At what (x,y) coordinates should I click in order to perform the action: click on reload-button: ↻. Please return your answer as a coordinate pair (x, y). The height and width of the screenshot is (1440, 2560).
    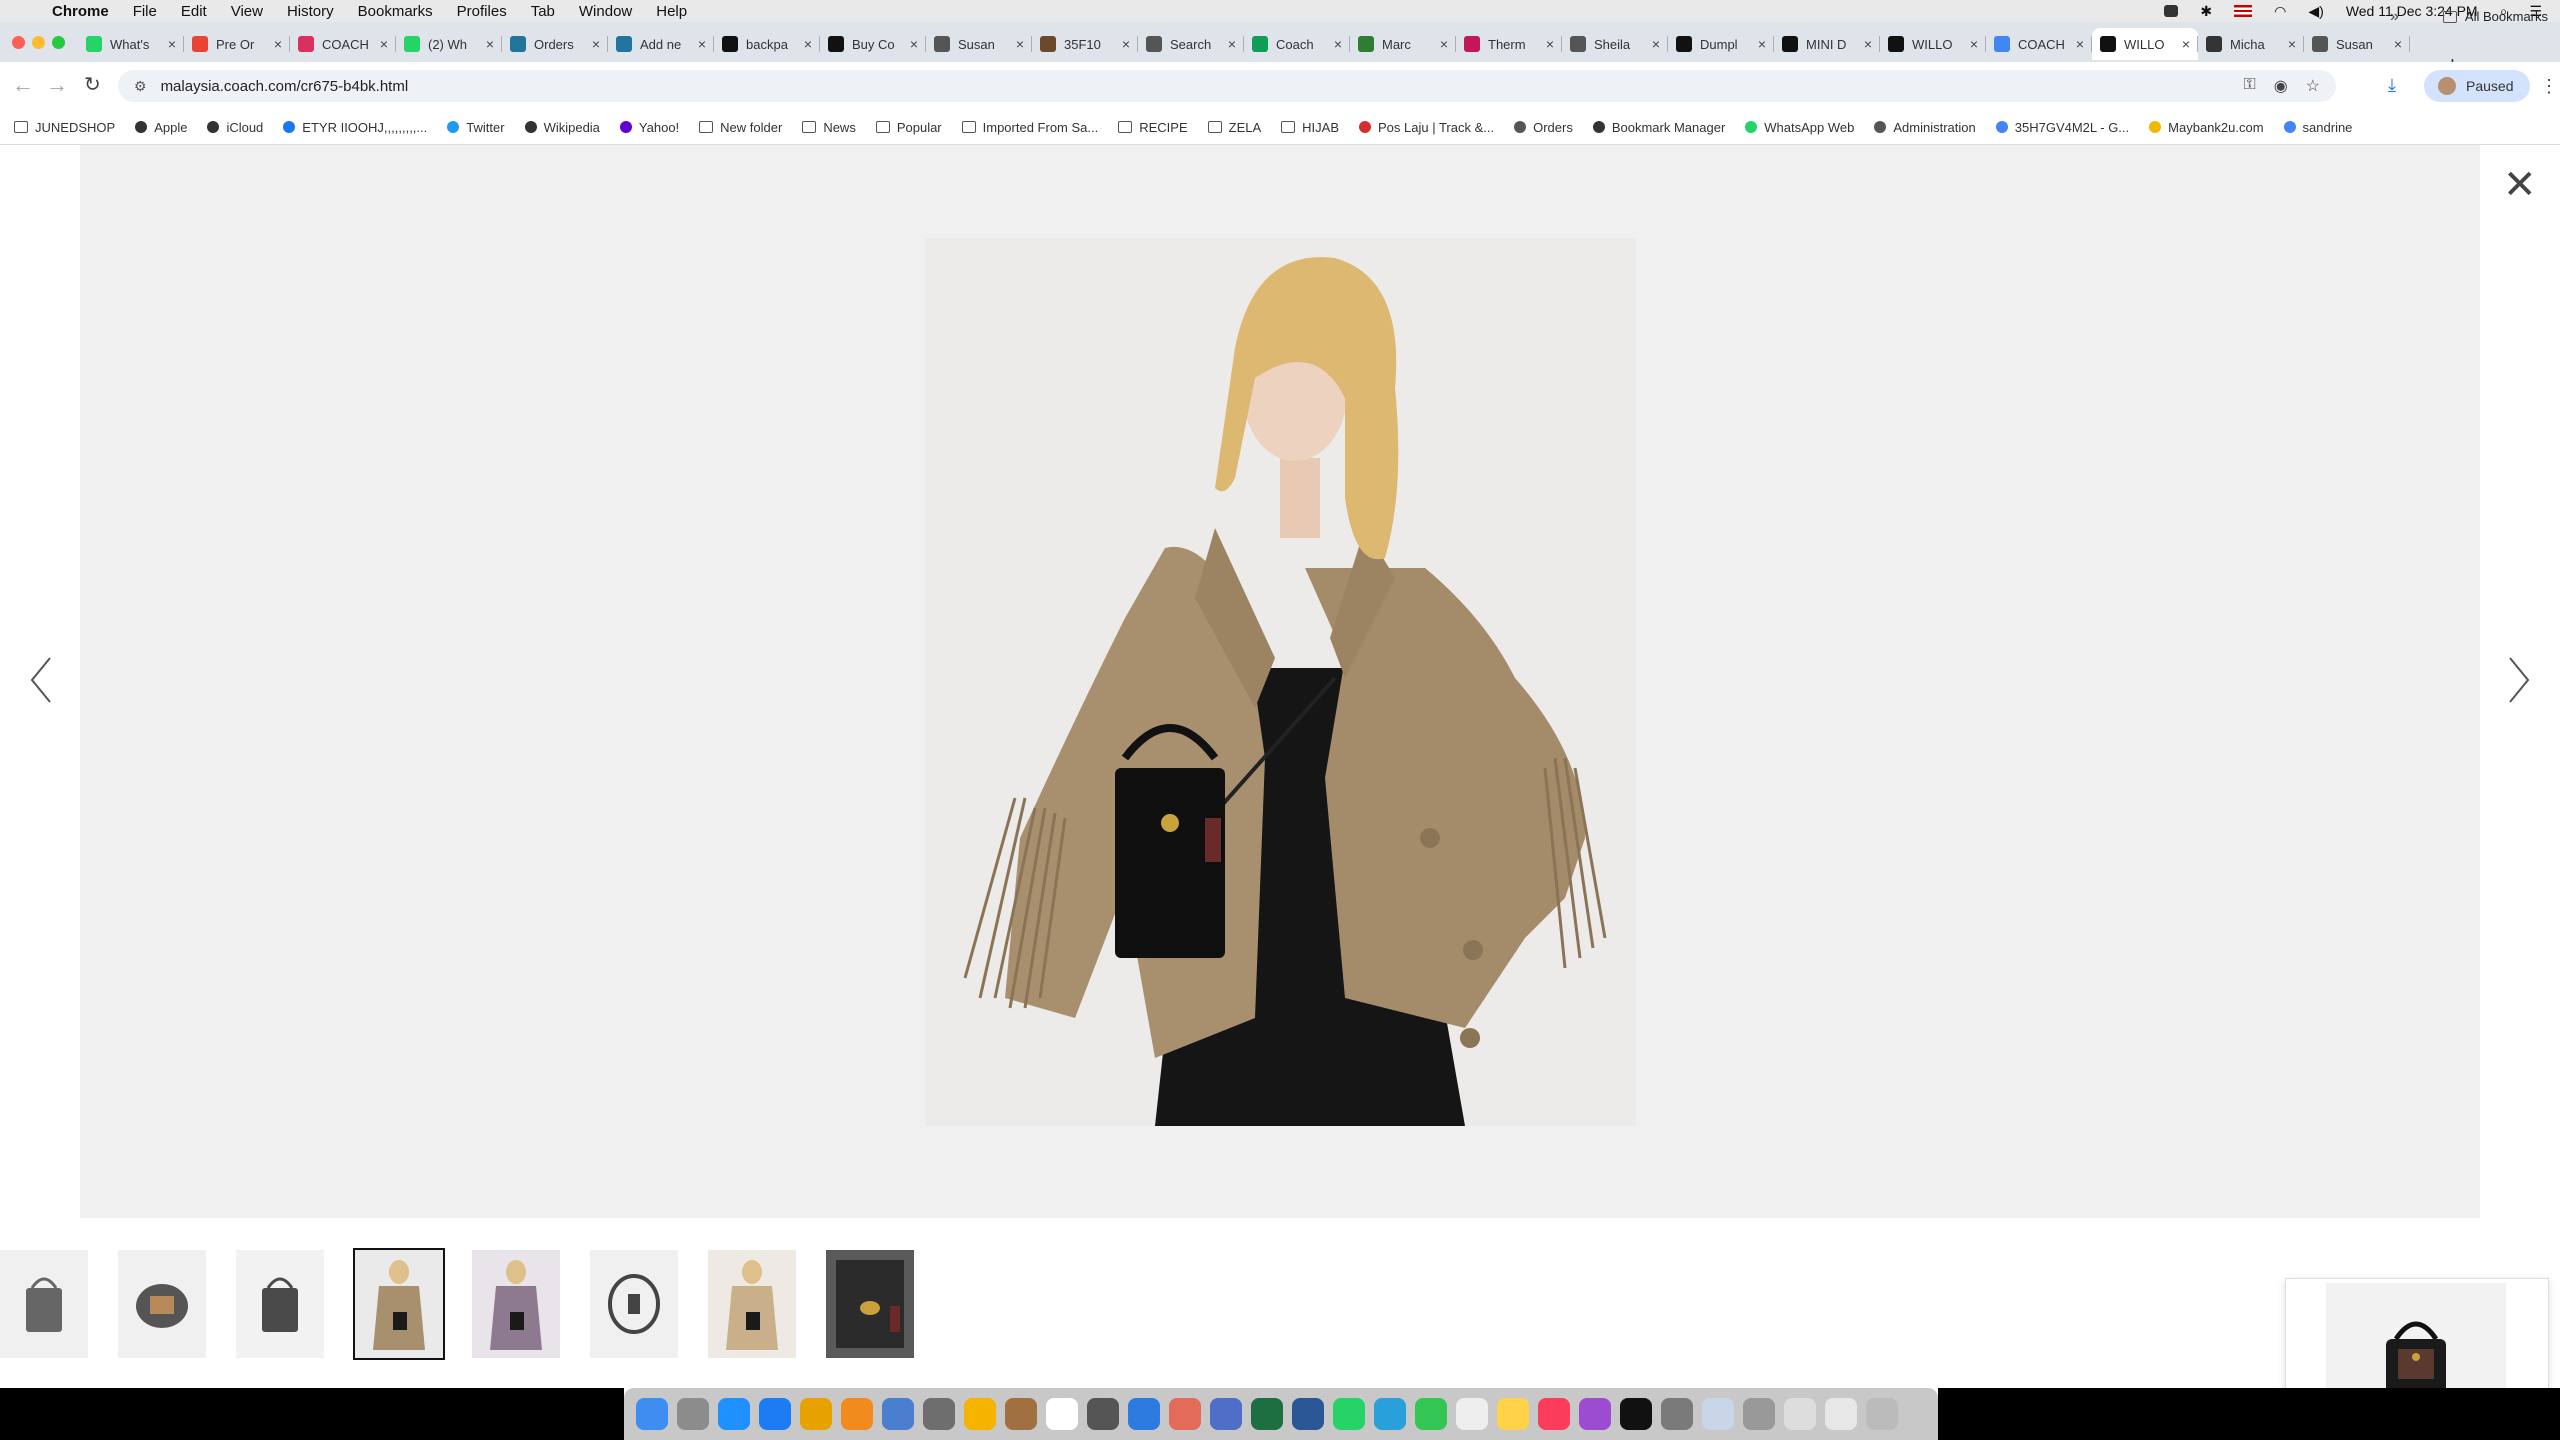
    Looking at the image, I should click on (92, 84).